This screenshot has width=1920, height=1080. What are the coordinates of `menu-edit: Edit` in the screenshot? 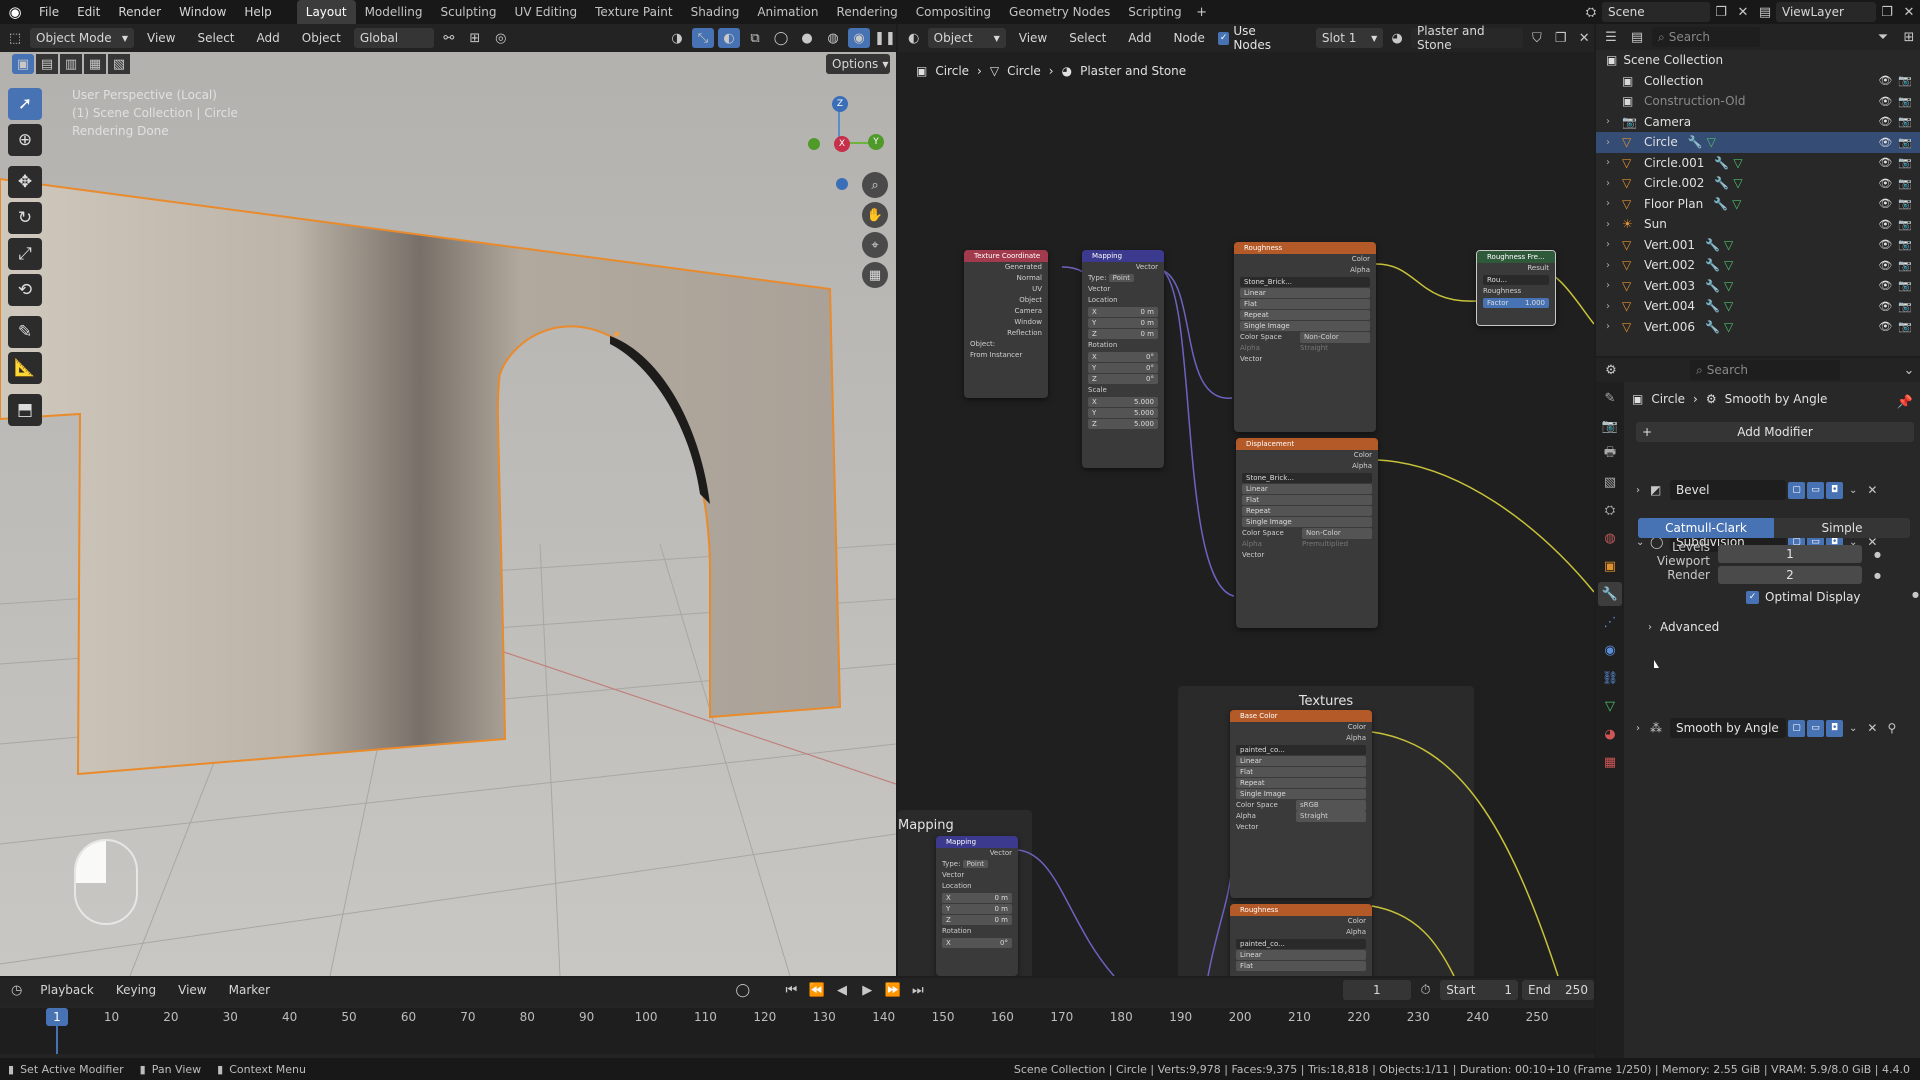 It's located at (88, 12).